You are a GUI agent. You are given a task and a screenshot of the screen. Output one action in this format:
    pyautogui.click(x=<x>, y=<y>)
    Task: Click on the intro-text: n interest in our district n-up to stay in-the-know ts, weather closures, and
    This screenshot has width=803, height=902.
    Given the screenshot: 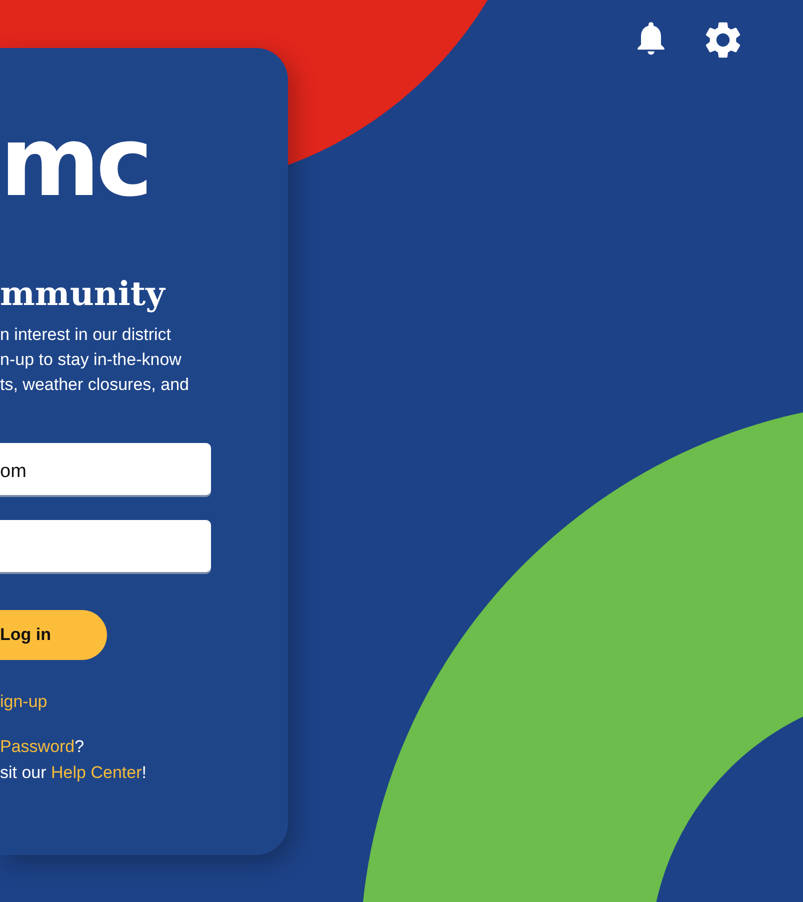 What is the action you would take?
    pyautogui.click(x=94, y=360)
    